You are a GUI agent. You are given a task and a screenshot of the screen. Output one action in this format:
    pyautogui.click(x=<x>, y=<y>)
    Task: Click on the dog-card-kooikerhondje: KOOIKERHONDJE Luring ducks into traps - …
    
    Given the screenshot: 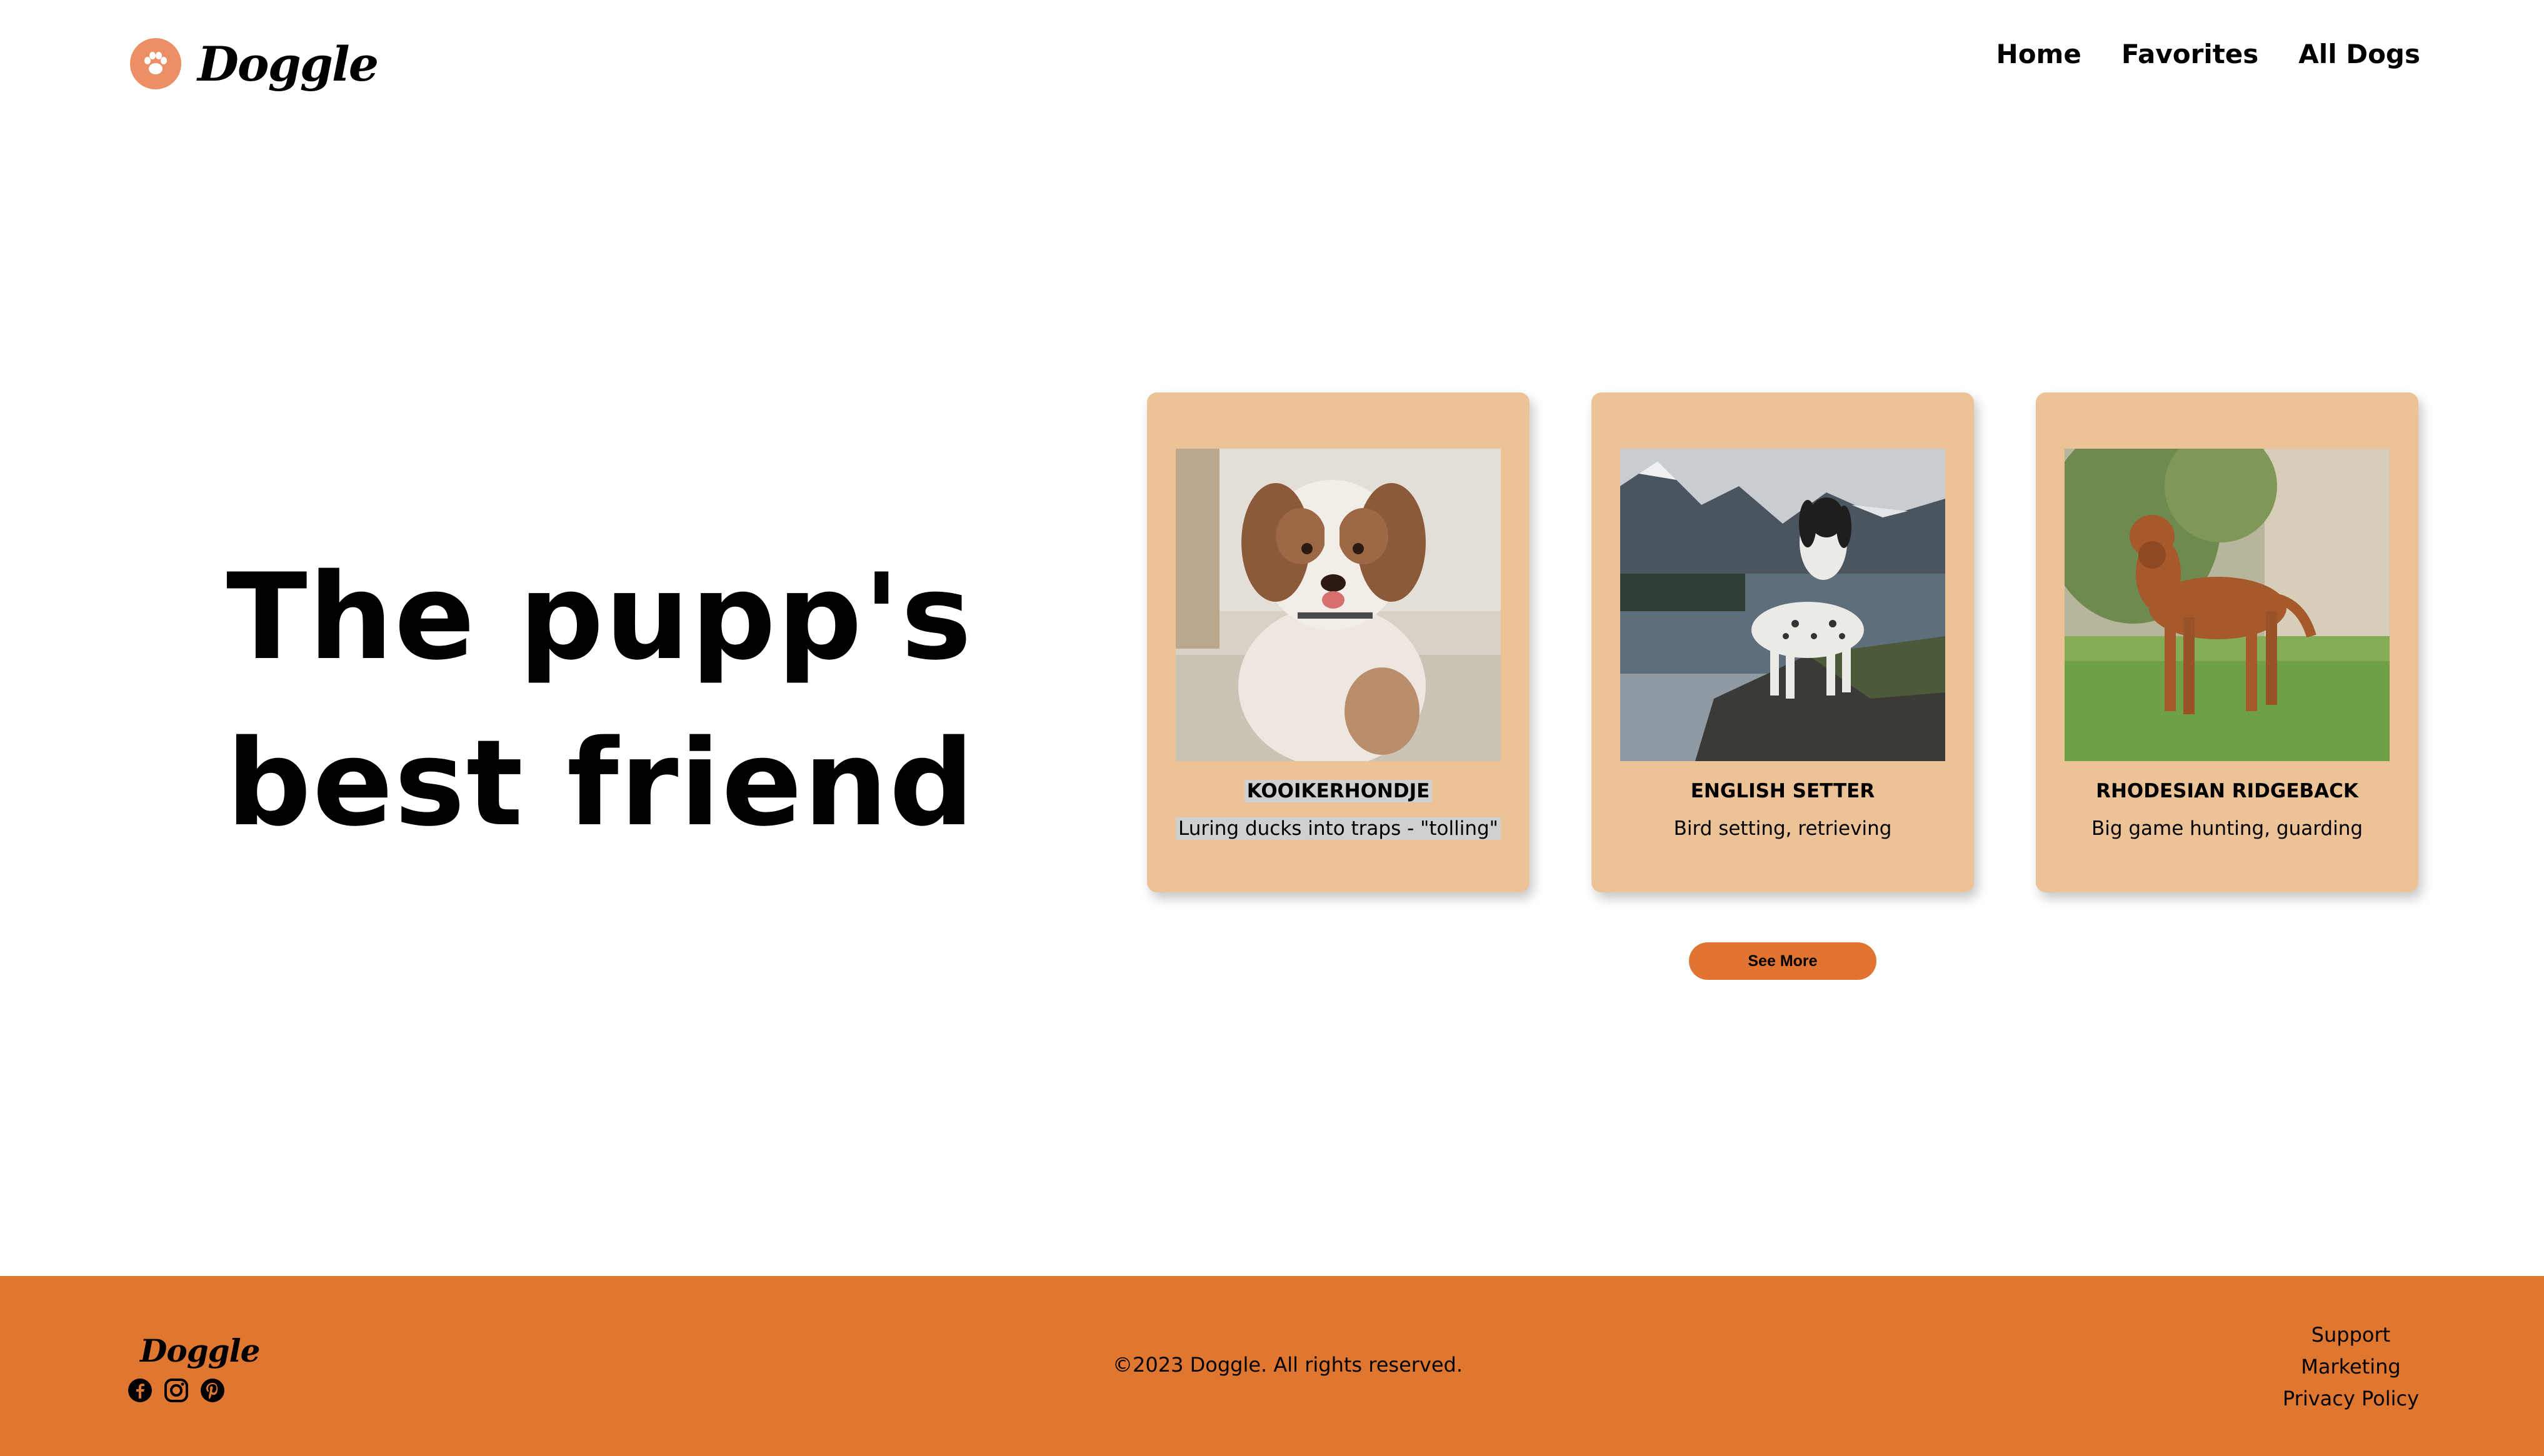 What is the action you would take?
    pyautogui.click(x=1338, y=642)
    